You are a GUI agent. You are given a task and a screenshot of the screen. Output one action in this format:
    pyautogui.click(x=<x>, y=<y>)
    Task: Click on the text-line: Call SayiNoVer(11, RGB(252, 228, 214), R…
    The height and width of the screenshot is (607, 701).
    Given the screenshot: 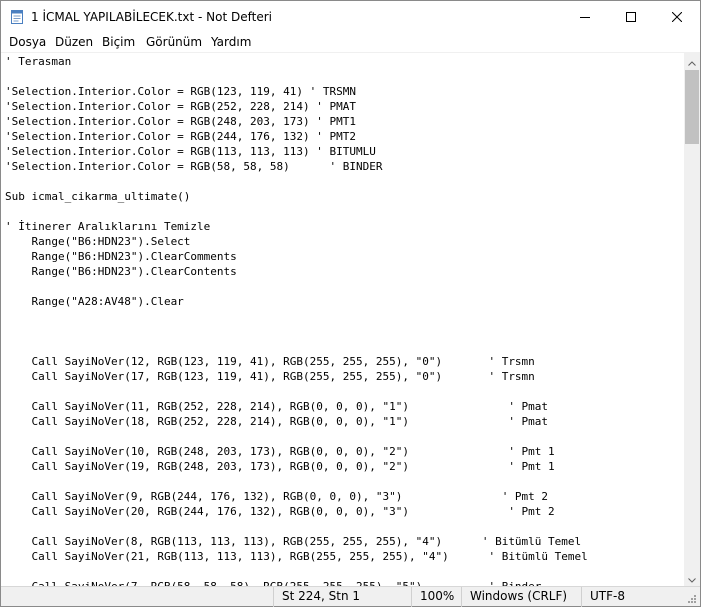 What is the action you would take?
    pyautogui.click(x=277, y=406)
    